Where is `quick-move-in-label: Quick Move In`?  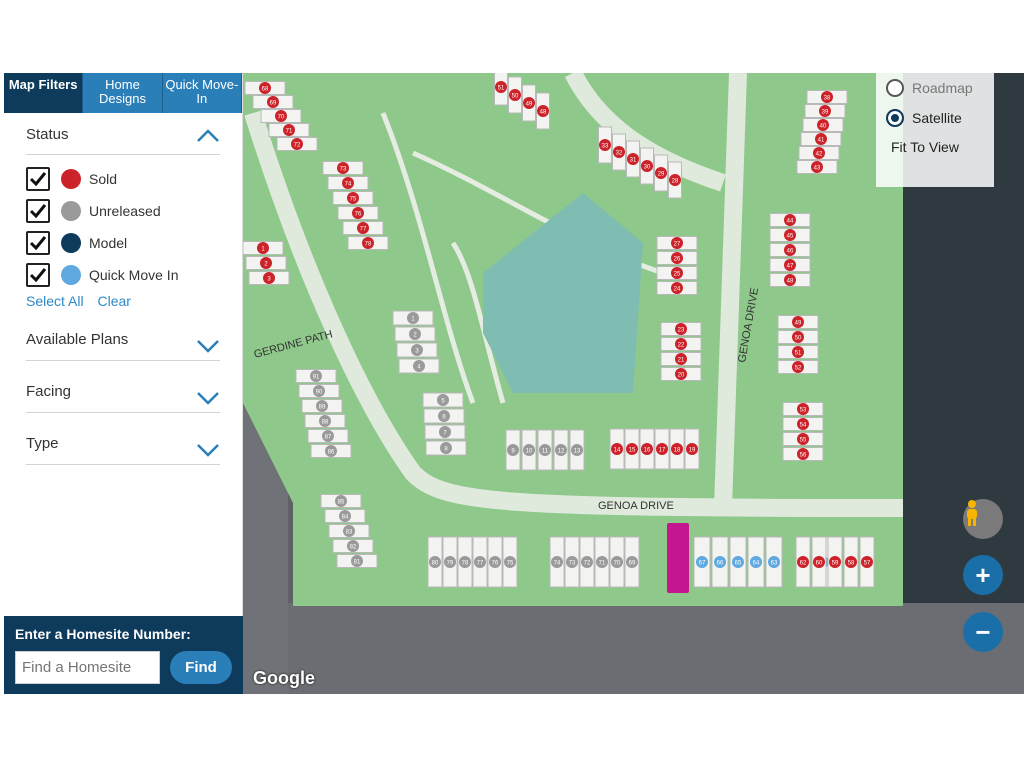 quick-move-in-label: Quick Move In is located at coordinates (134, 275).